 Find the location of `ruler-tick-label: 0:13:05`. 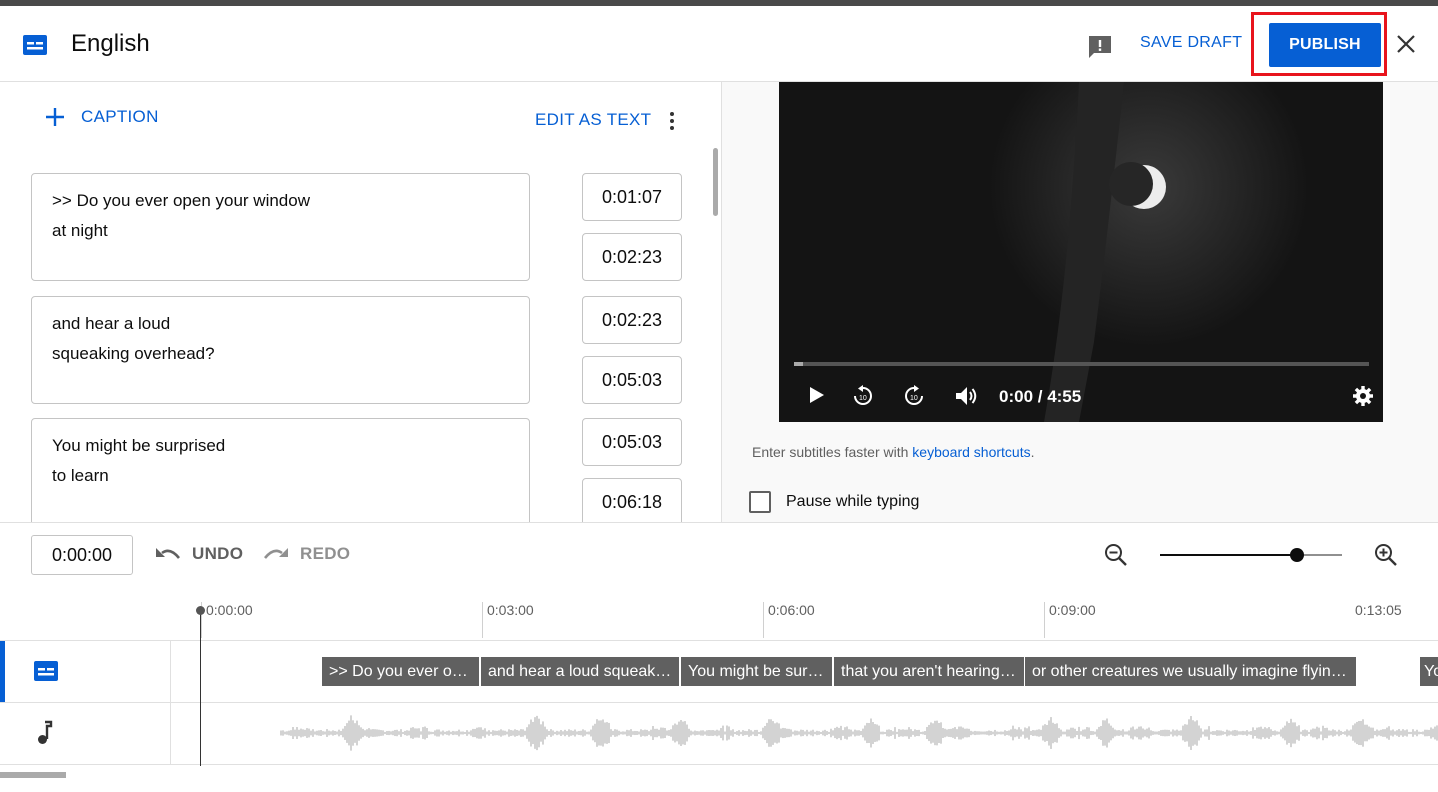

ruler-tick-label: 0:13:05 is located at coordinates (1378, 610).